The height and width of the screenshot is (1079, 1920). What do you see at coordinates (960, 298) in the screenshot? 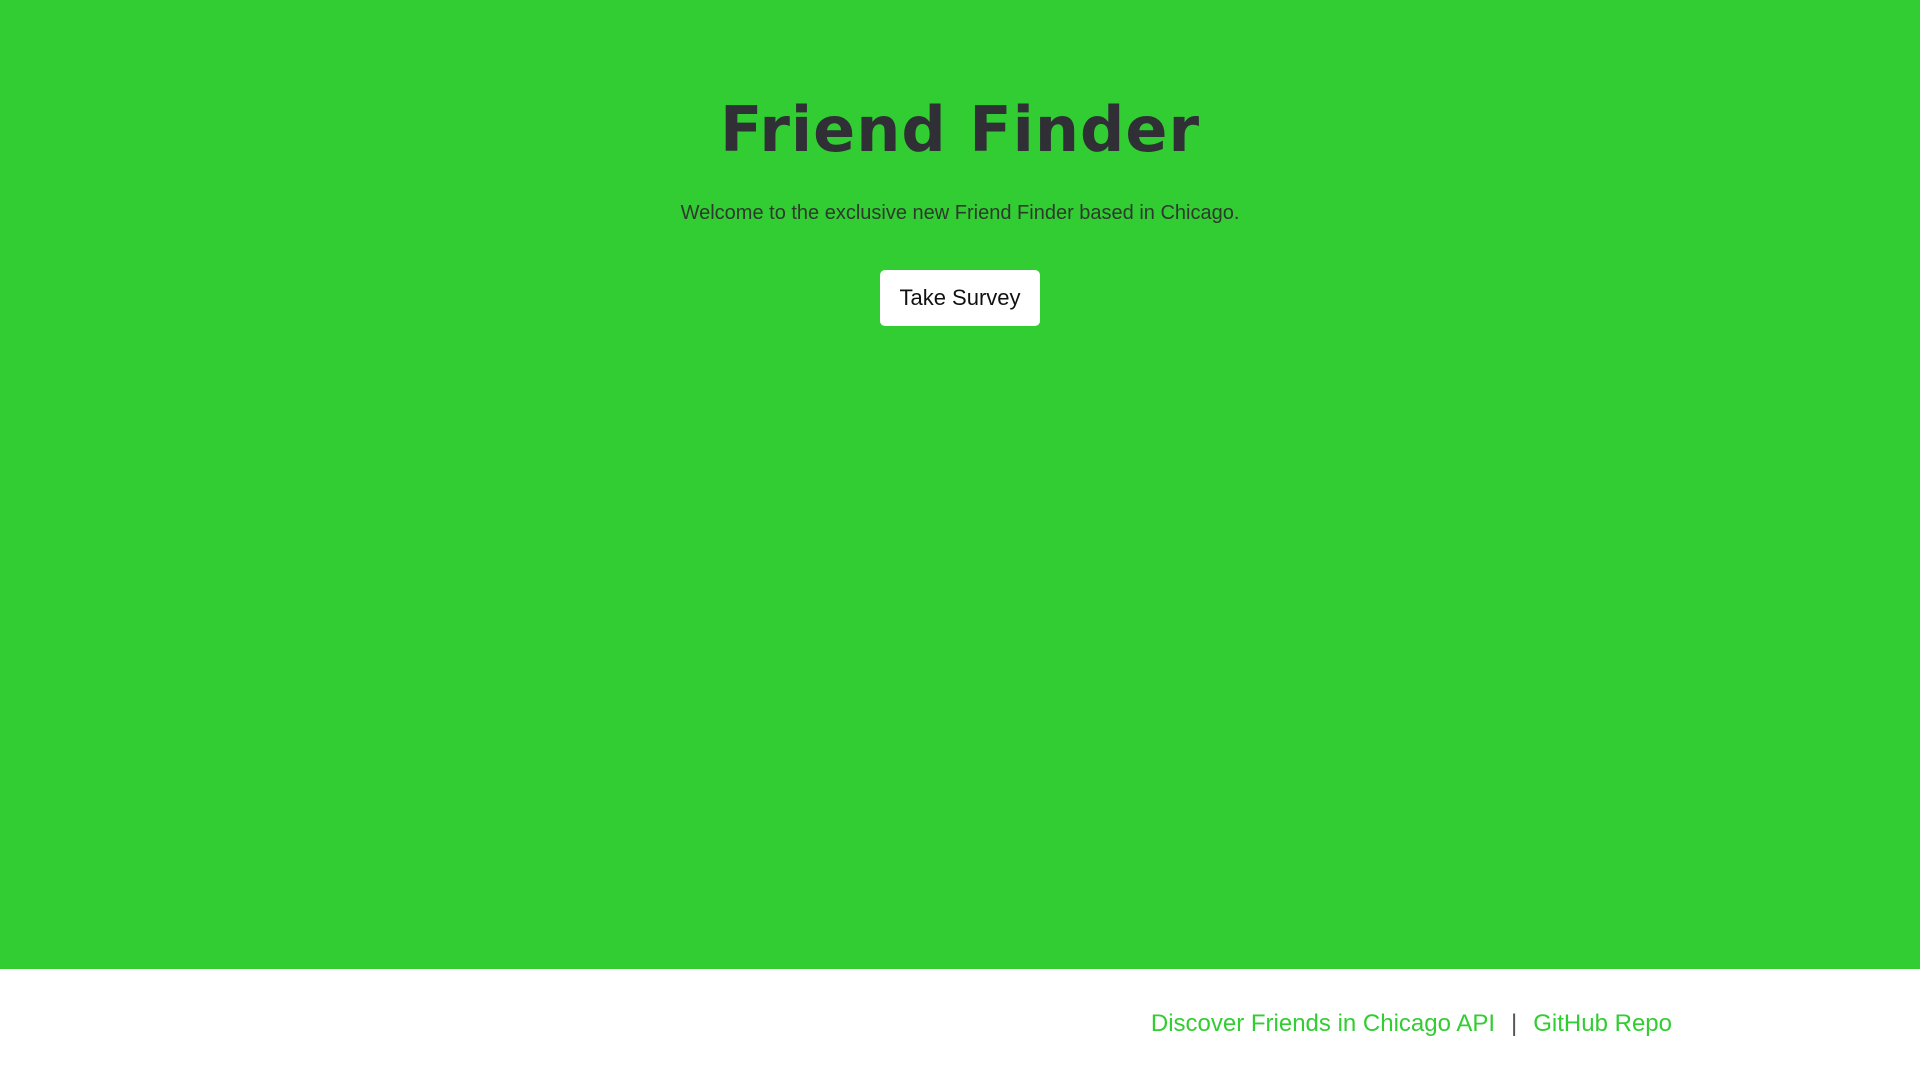
I see `take-survey-button: Take Survey` at bounding box center [960, 298].